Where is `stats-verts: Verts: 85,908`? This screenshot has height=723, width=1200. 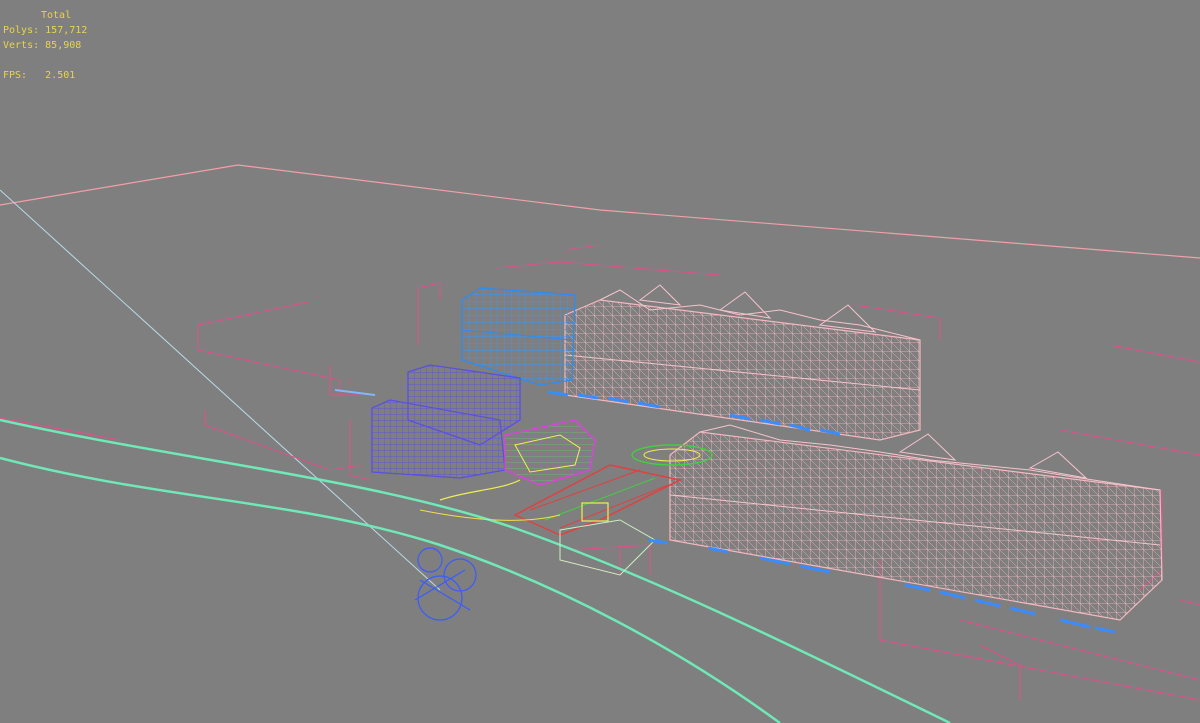
stats-verts: Verts: 85,908 is located at coordinates (45, 45).